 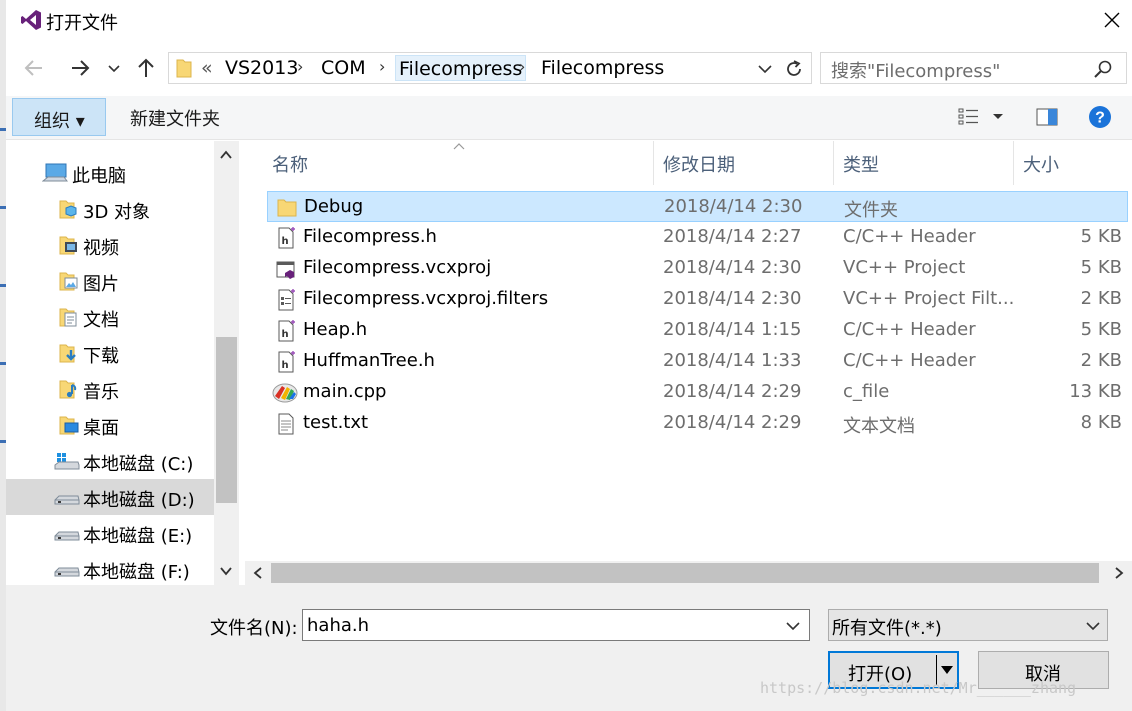 I want to click on 3d-objects-folder-icon, so click(x=68, y=209).